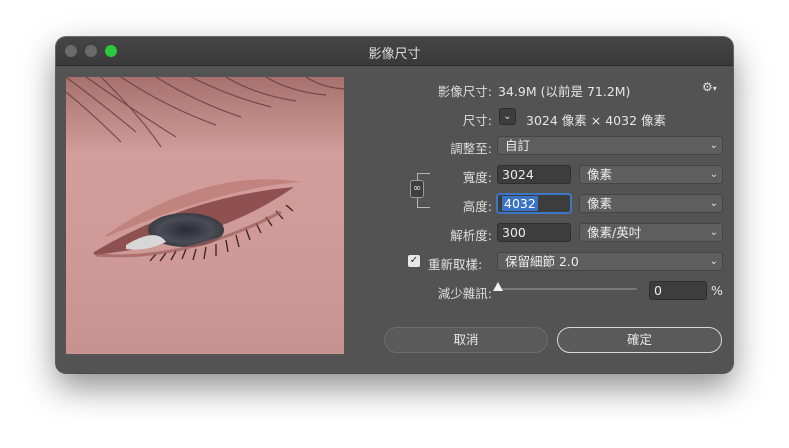 The height and width of the screenshot is (448, 789). Describe the element at coordinates (567, 289) in the screenshot. I see `reduce-noise-slider-track` at that location.